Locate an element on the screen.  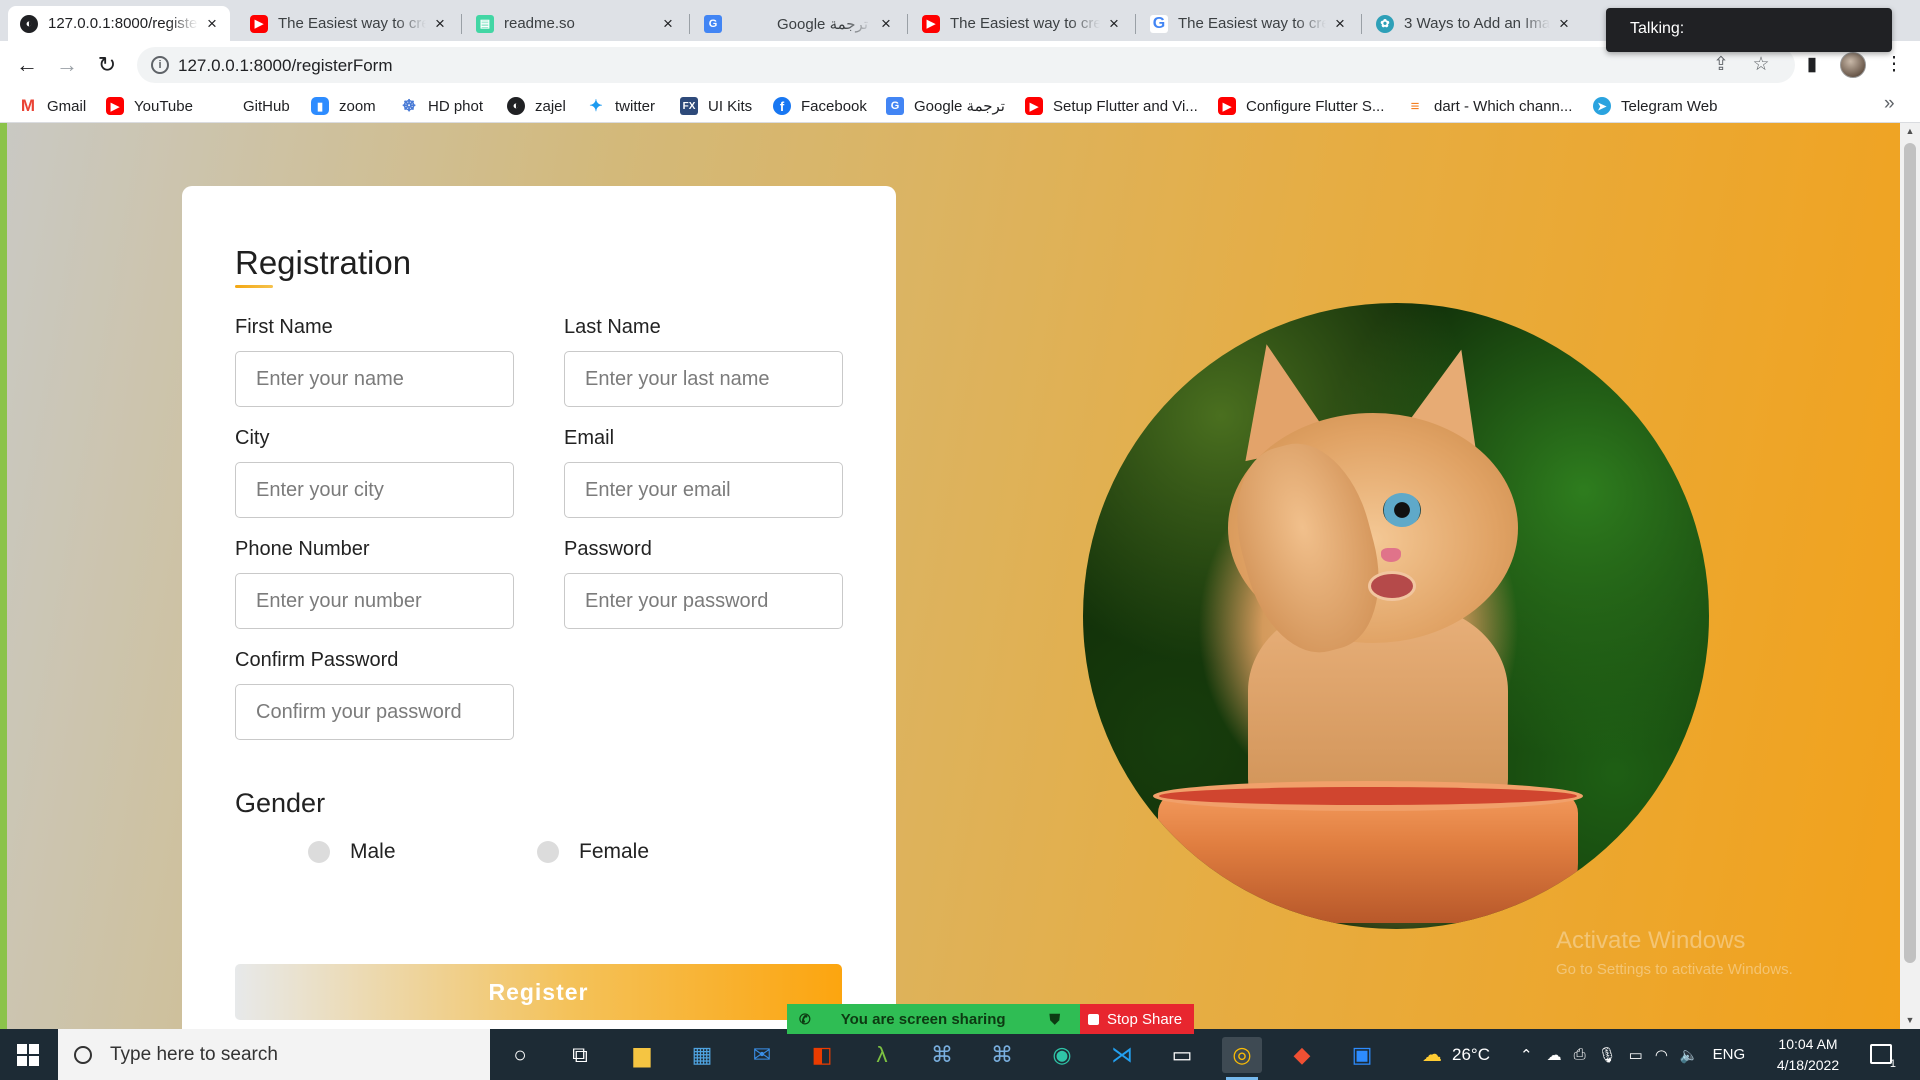
bookmark-hd-photos: ☸ HD phot is located at coordinates (441, 106).